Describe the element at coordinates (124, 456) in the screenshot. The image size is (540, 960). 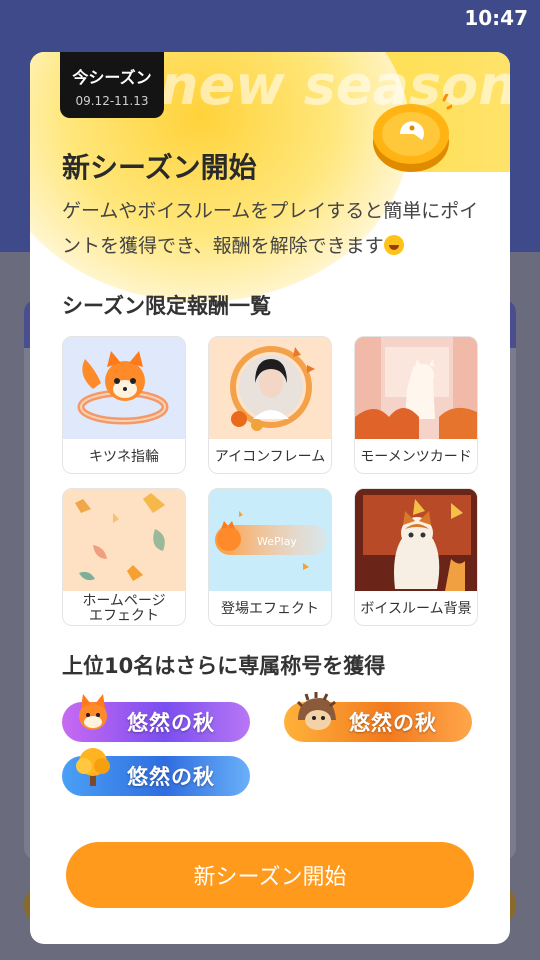
I see `reward-label: キツネ指輪` at that location.